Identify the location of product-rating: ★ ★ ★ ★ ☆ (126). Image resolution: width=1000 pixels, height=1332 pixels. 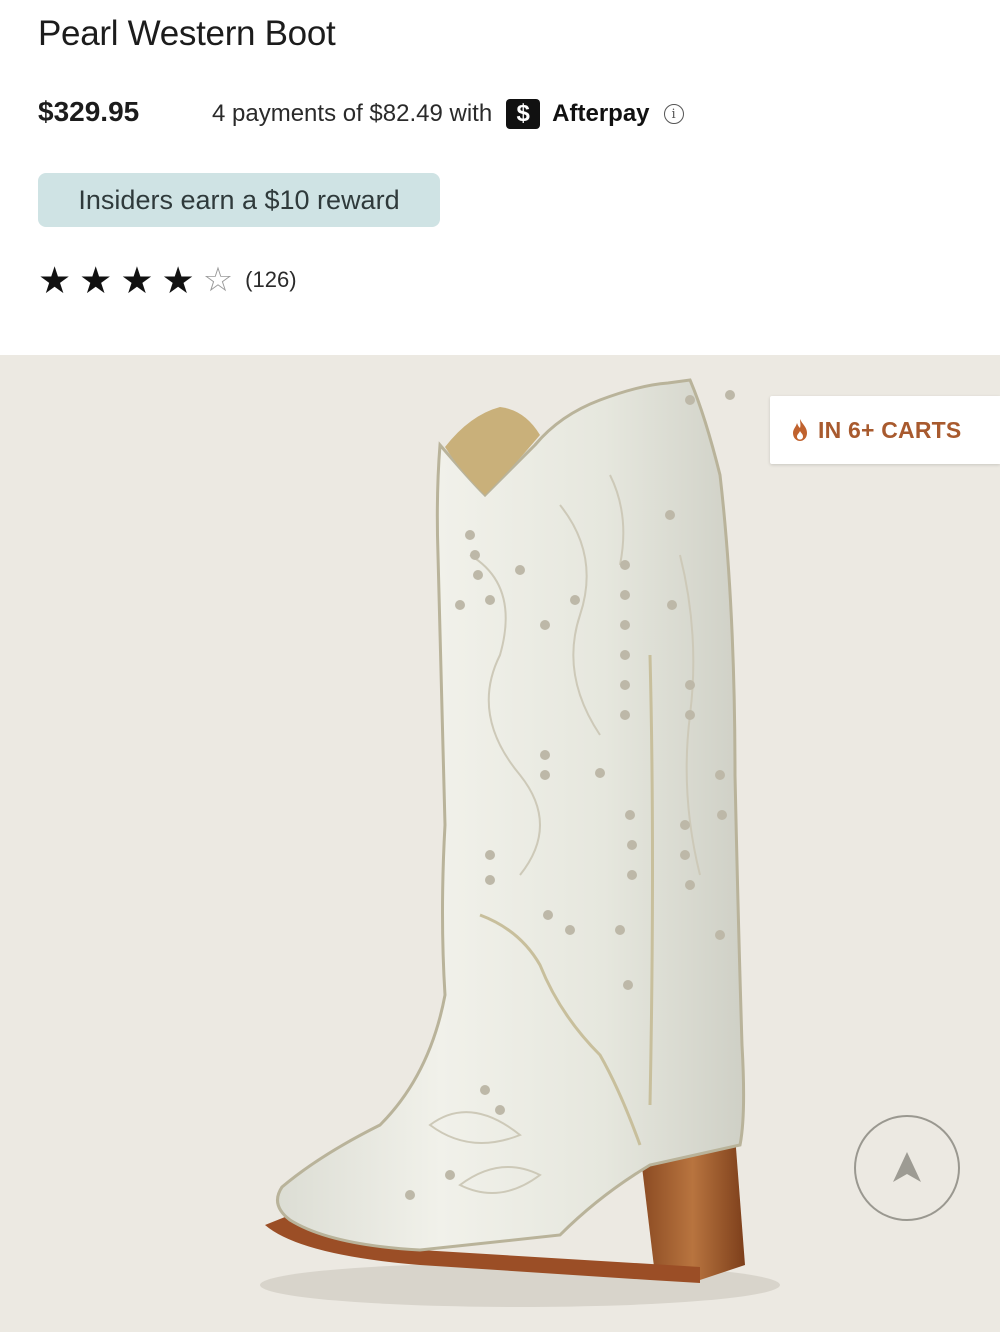
(167, 280).